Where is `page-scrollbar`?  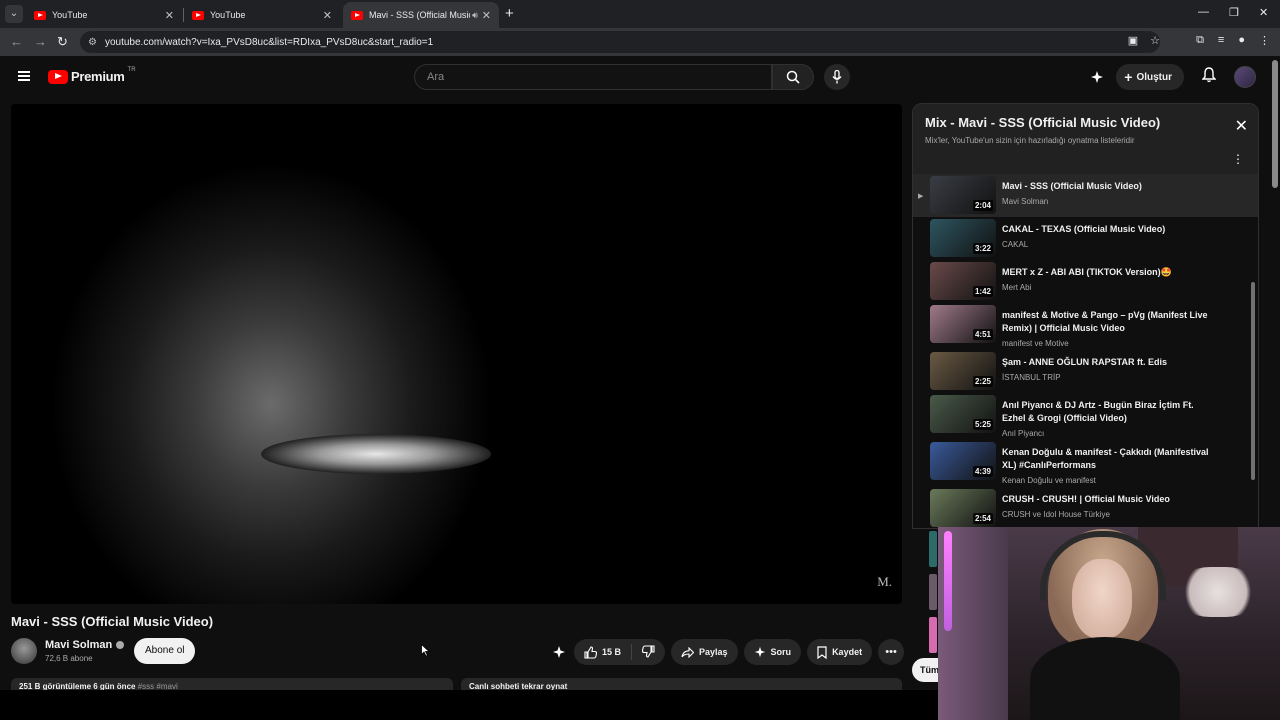 page-scrollbar is located at coordinates (1275, 124).